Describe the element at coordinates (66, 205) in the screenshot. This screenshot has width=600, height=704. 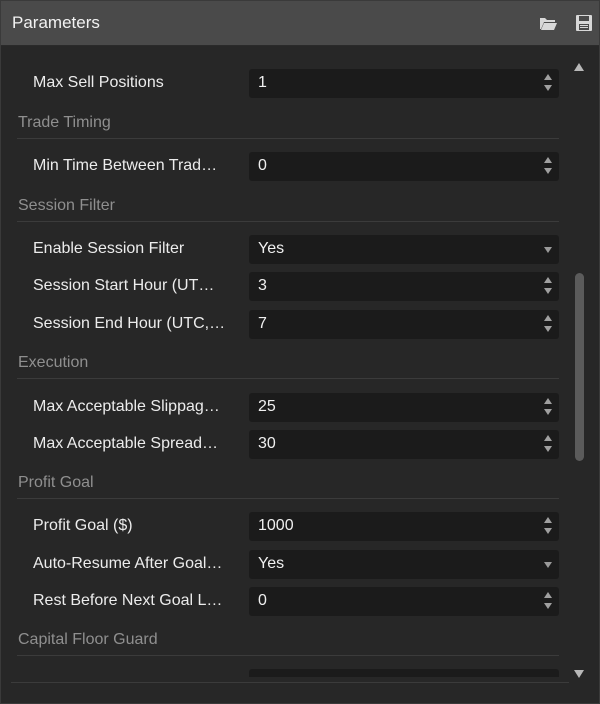
I see `section-session-filter: Session Filter` at that location.